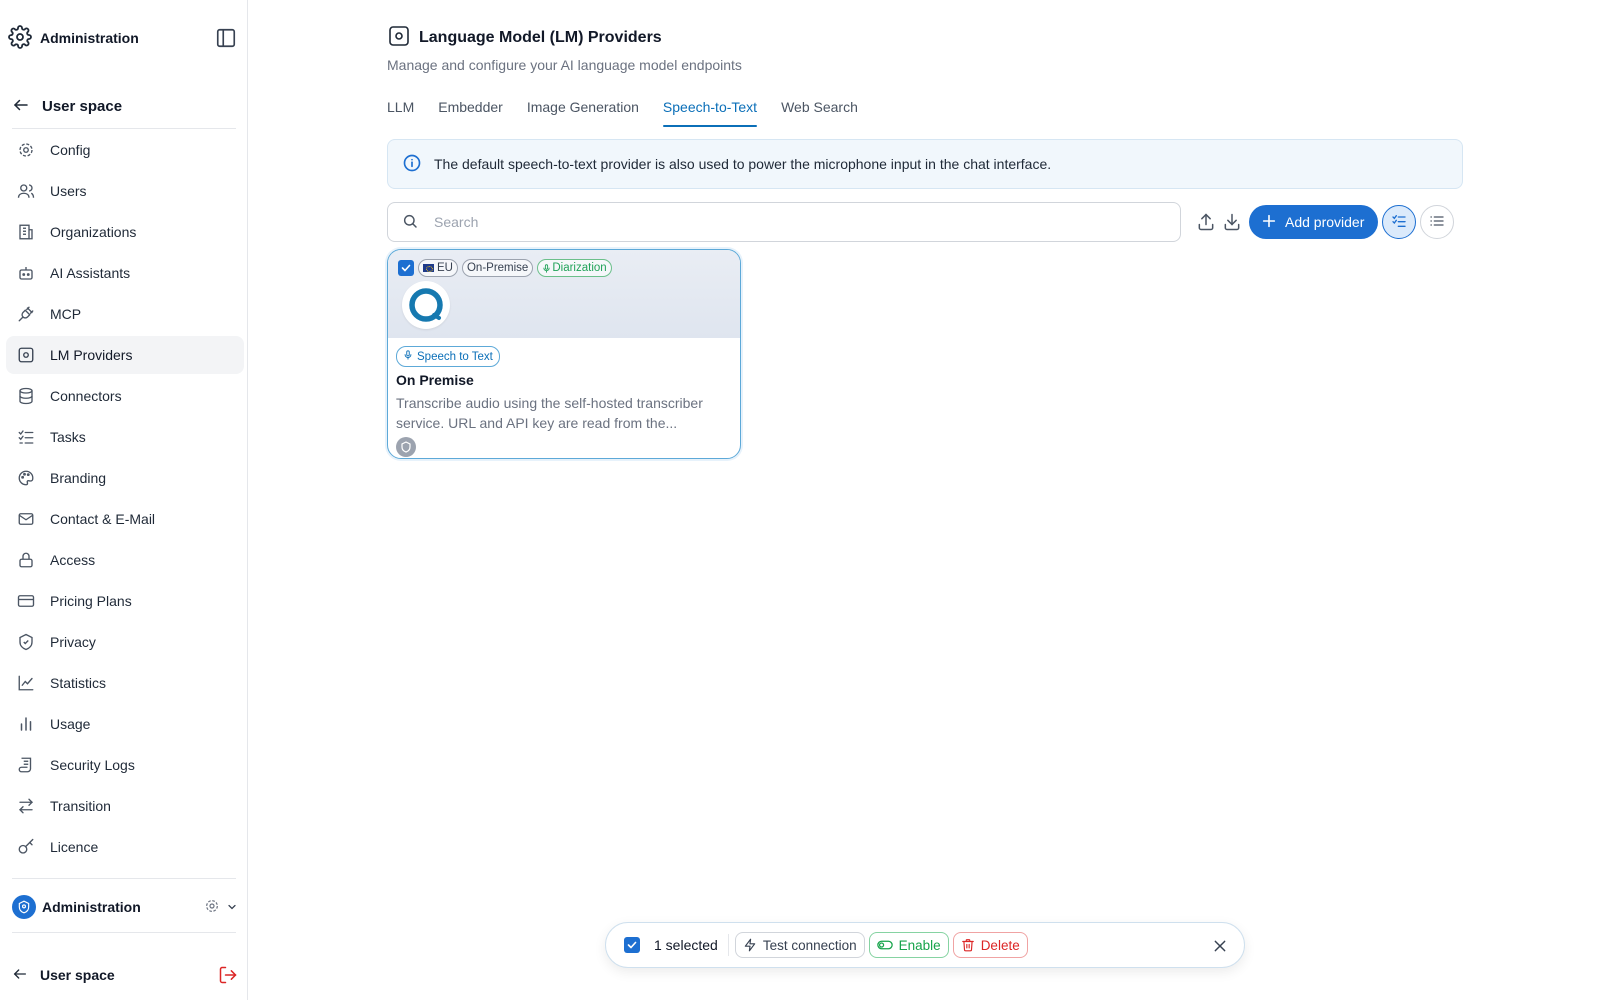  Describe the element at coordinates (125, 724) in the screenshot. I see `sidebar-item-usage: Usage` at that location.